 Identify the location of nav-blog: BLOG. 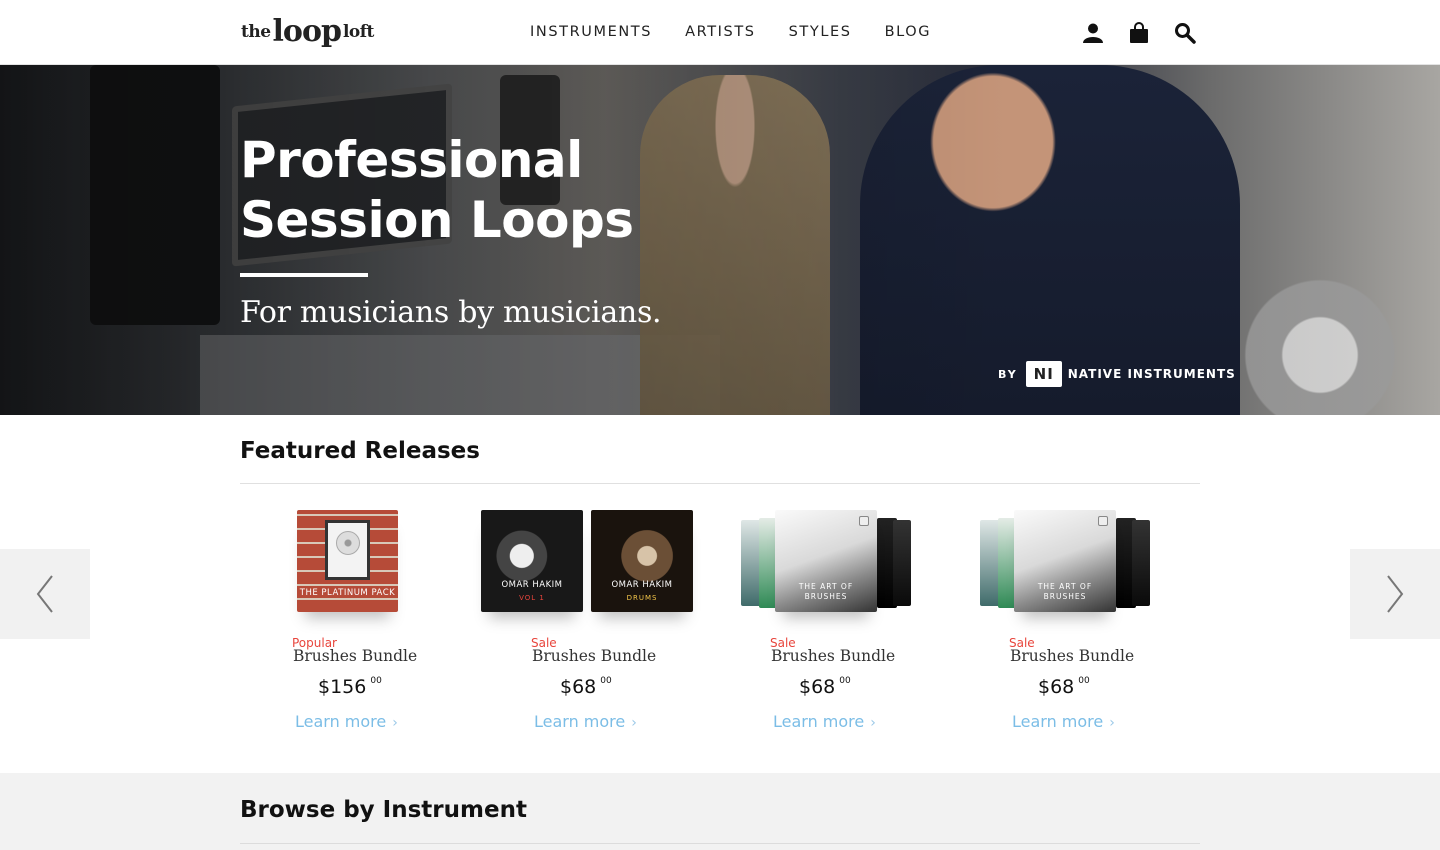
(908, 32).